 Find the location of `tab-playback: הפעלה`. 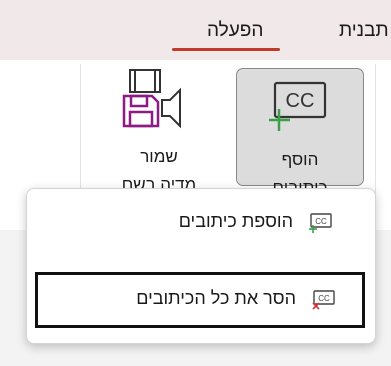

tab-playback: הפעלה is located at coordinates (235, 31).